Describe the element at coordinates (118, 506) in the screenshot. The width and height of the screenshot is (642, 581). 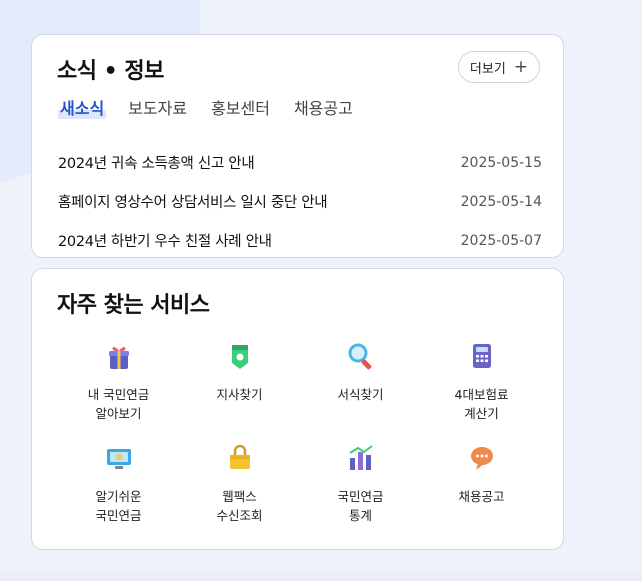
I see `service-label: 알기쉬운 국민연금` at that location.